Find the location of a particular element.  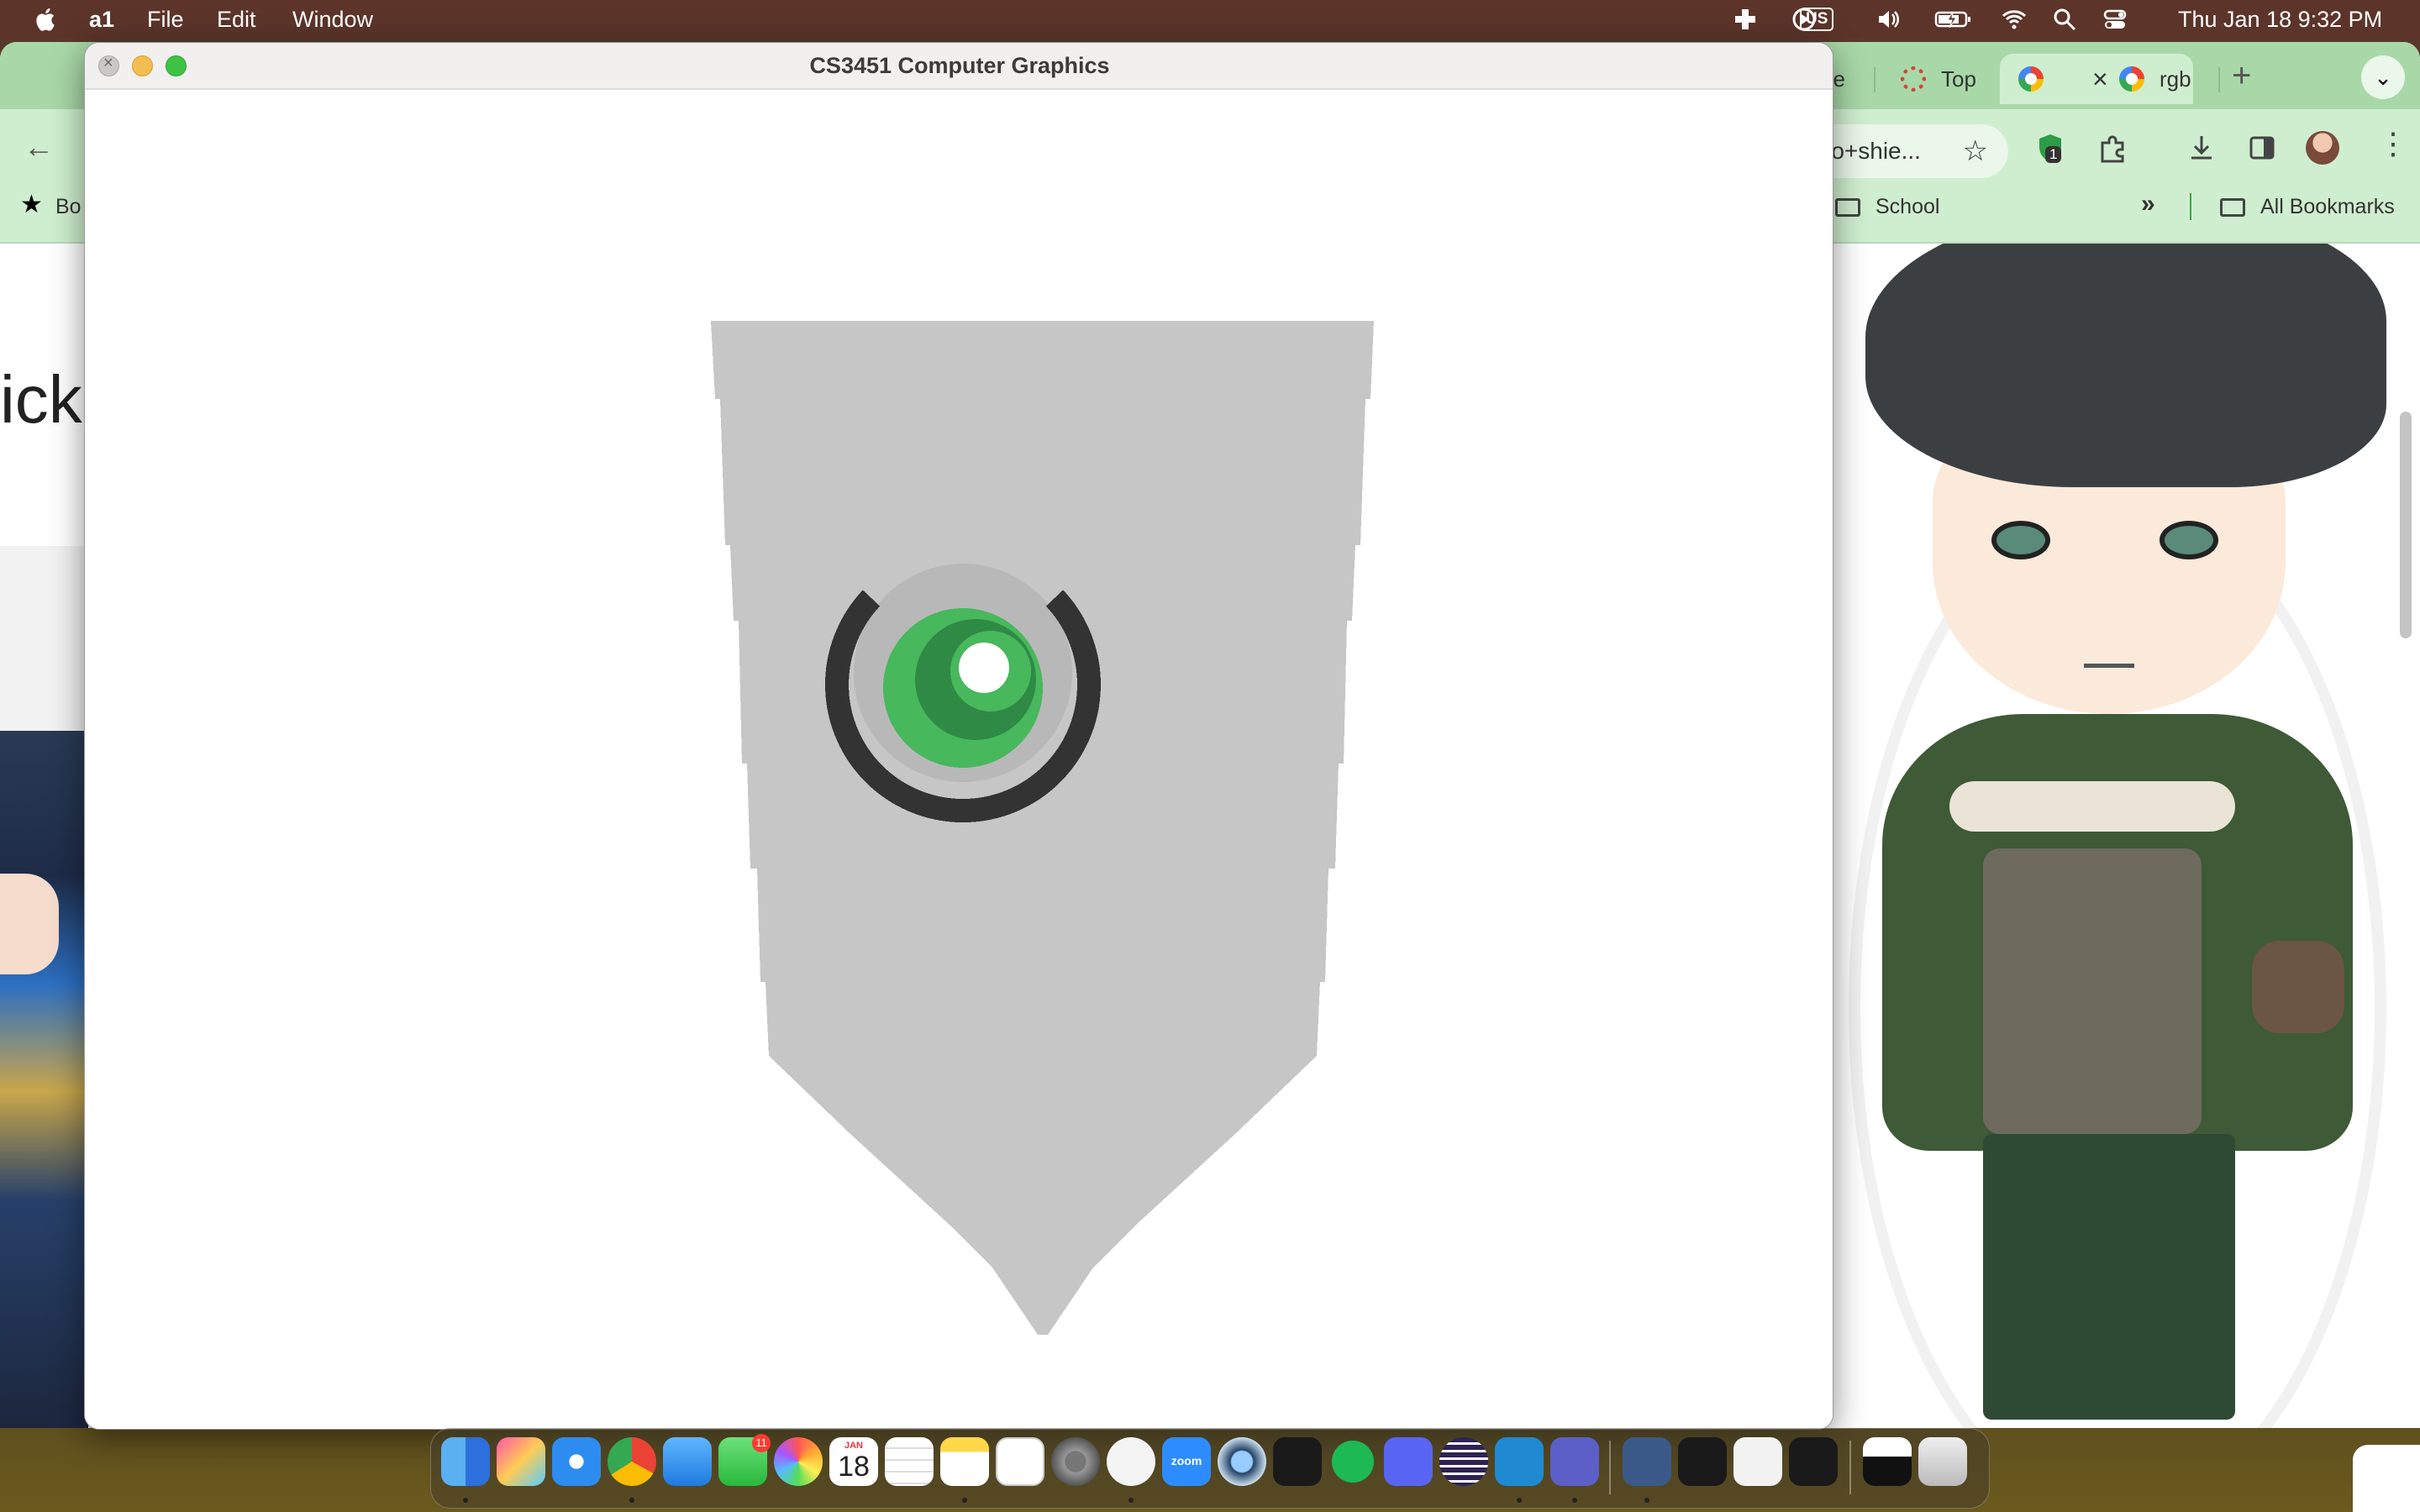

photos-icon is located at coordinates (798, 1461).